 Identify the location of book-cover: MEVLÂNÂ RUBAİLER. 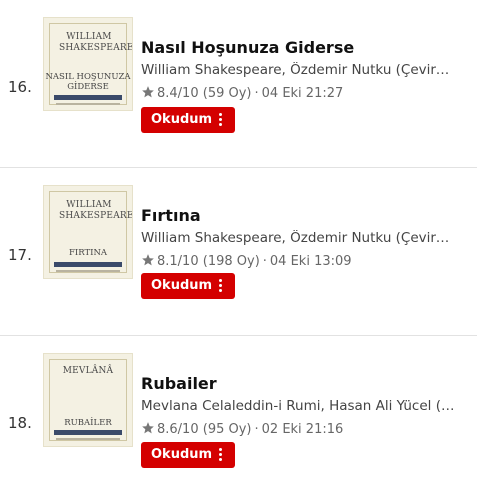
(88, 400).